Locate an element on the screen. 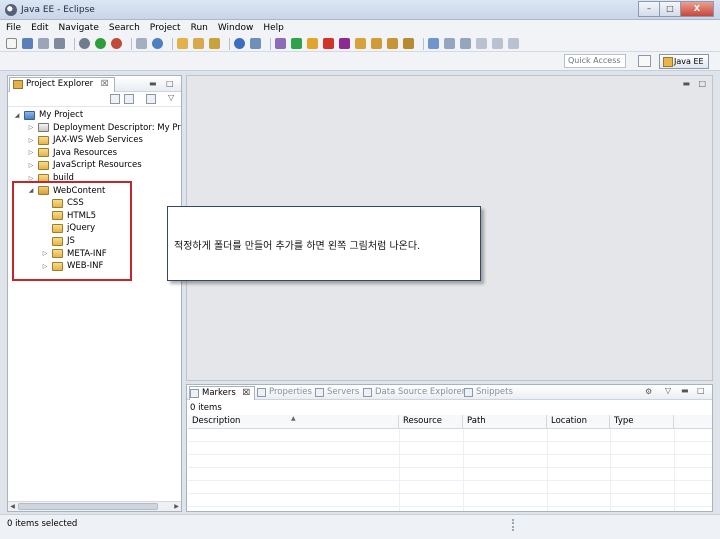 This screenshot has height=539, width=720. tab-servers: Servers is located at coordinates (337, 393).